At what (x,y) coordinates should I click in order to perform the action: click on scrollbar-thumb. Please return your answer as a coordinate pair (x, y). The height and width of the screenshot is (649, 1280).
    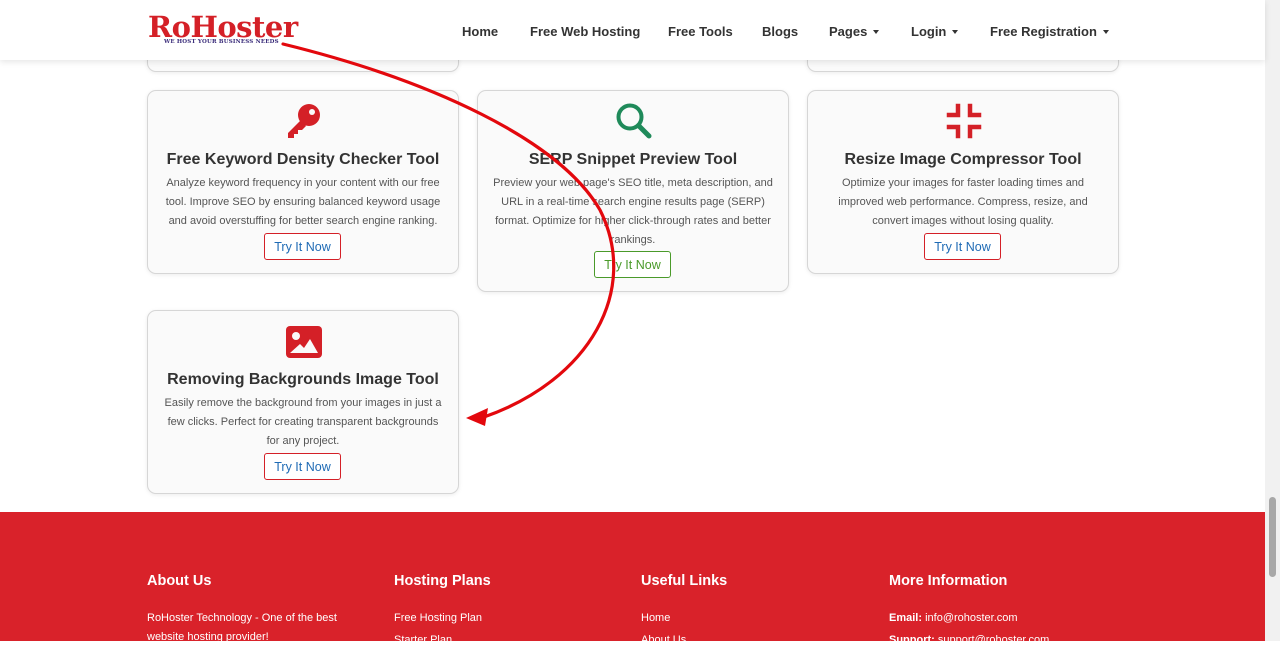
    Looking at the image, I should click on (1272, 537).